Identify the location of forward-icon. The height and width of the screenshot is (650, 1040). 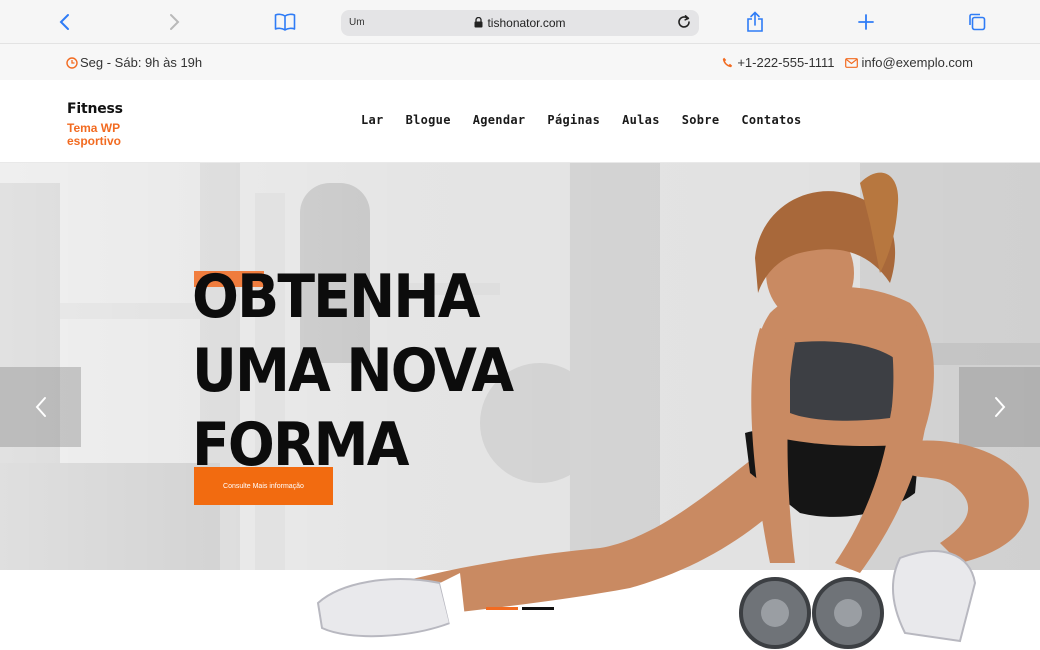
(175, 22).